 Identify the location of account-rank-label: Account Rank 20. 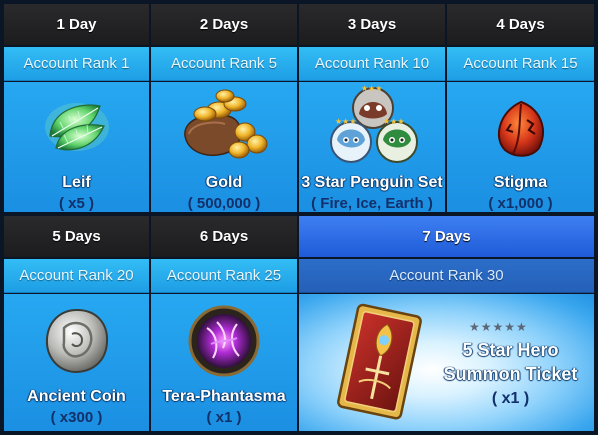
(76, 276).